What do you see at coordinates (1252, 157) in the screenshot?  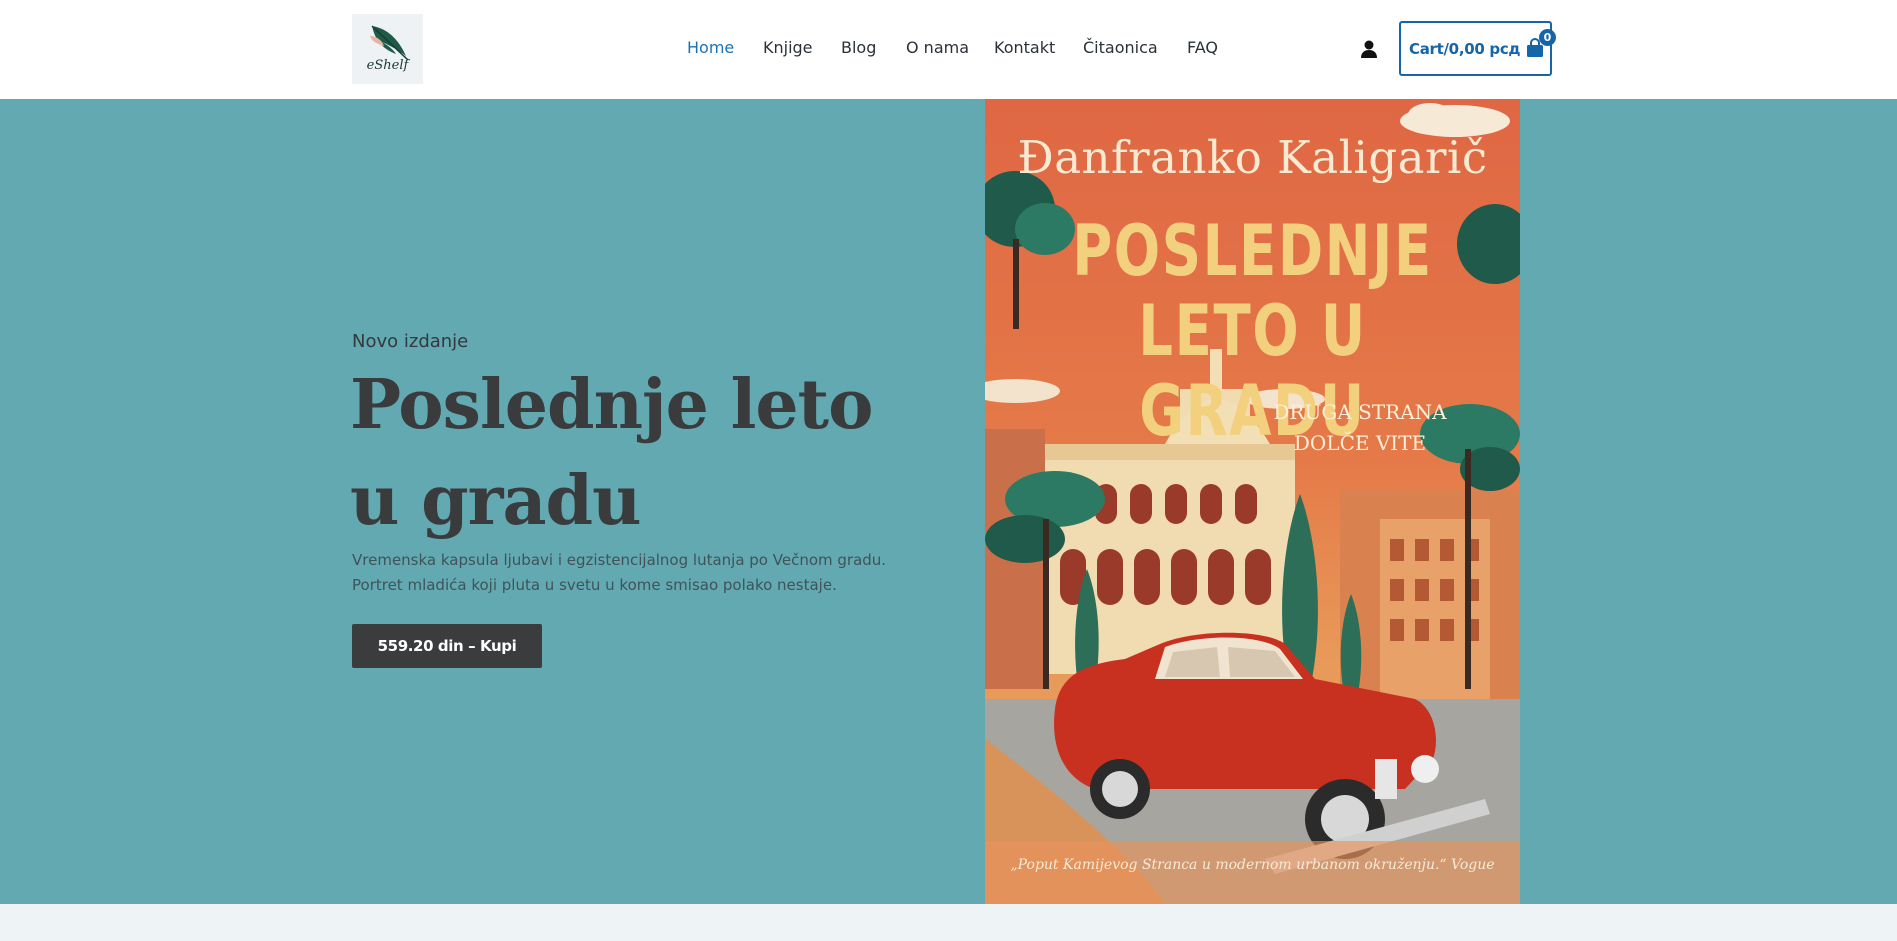 I see `cover-author: Đanfranko Kaligarič` at bounding box center [1252, 157].